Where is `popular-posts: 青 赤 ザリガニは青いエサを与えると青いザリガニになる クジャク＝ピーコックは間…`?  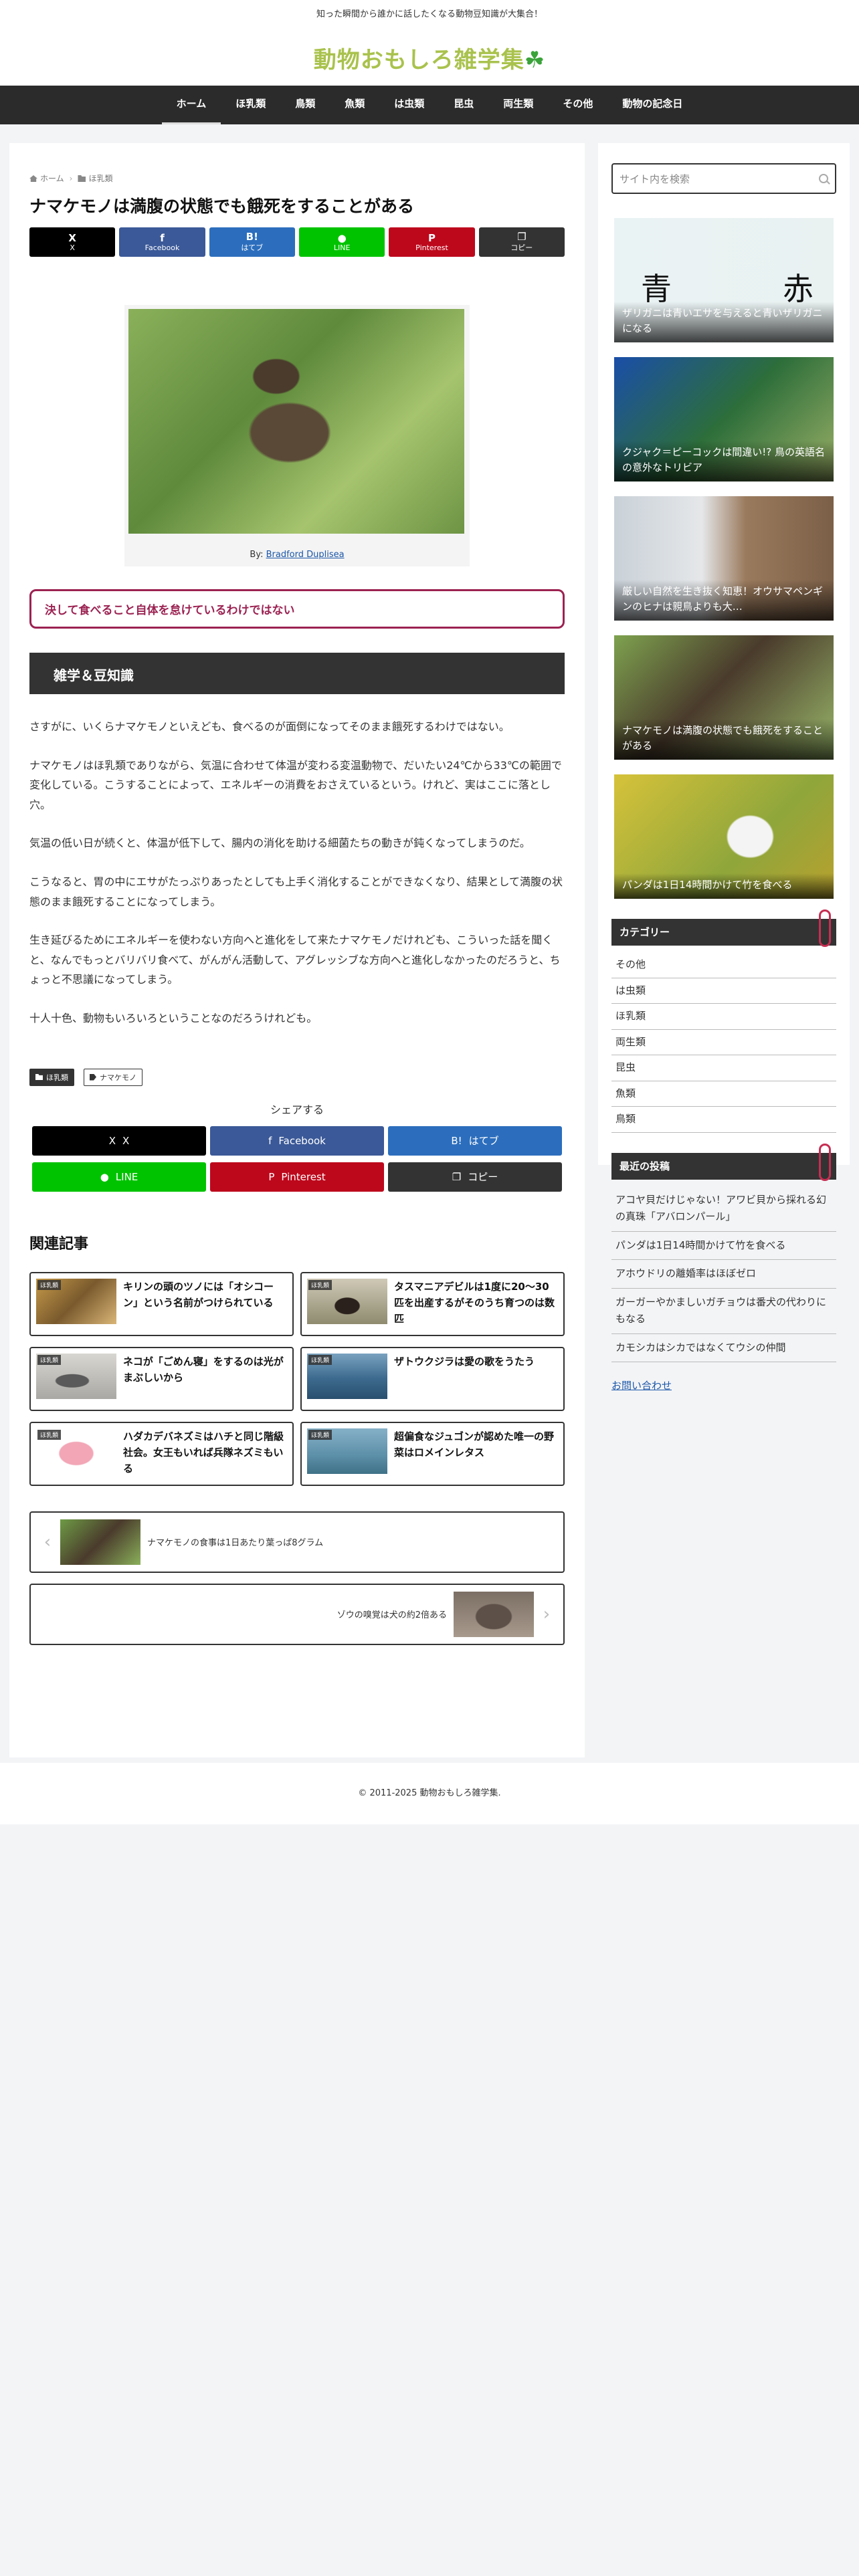 popular-posts: 青 赤 ザリガニは青いエサを与えると青いザリガニになる クジャク＝ピーコックは間… is located at coordinates (723, 558).